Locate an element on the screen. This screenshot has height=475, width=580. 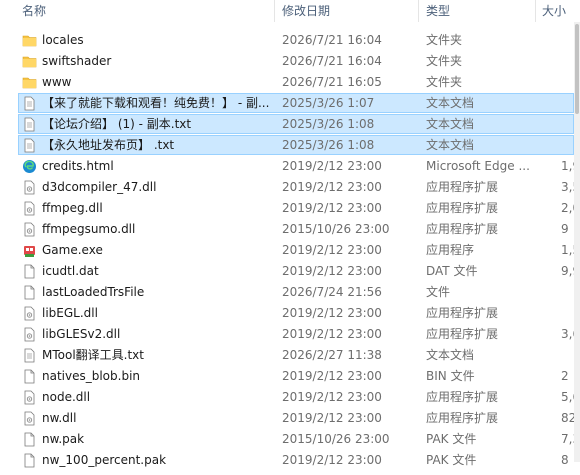
file-row: 【永久地址发布页】 .txt 2025/3/26 1:08 文本文档 is located at coordinates (287, 145).